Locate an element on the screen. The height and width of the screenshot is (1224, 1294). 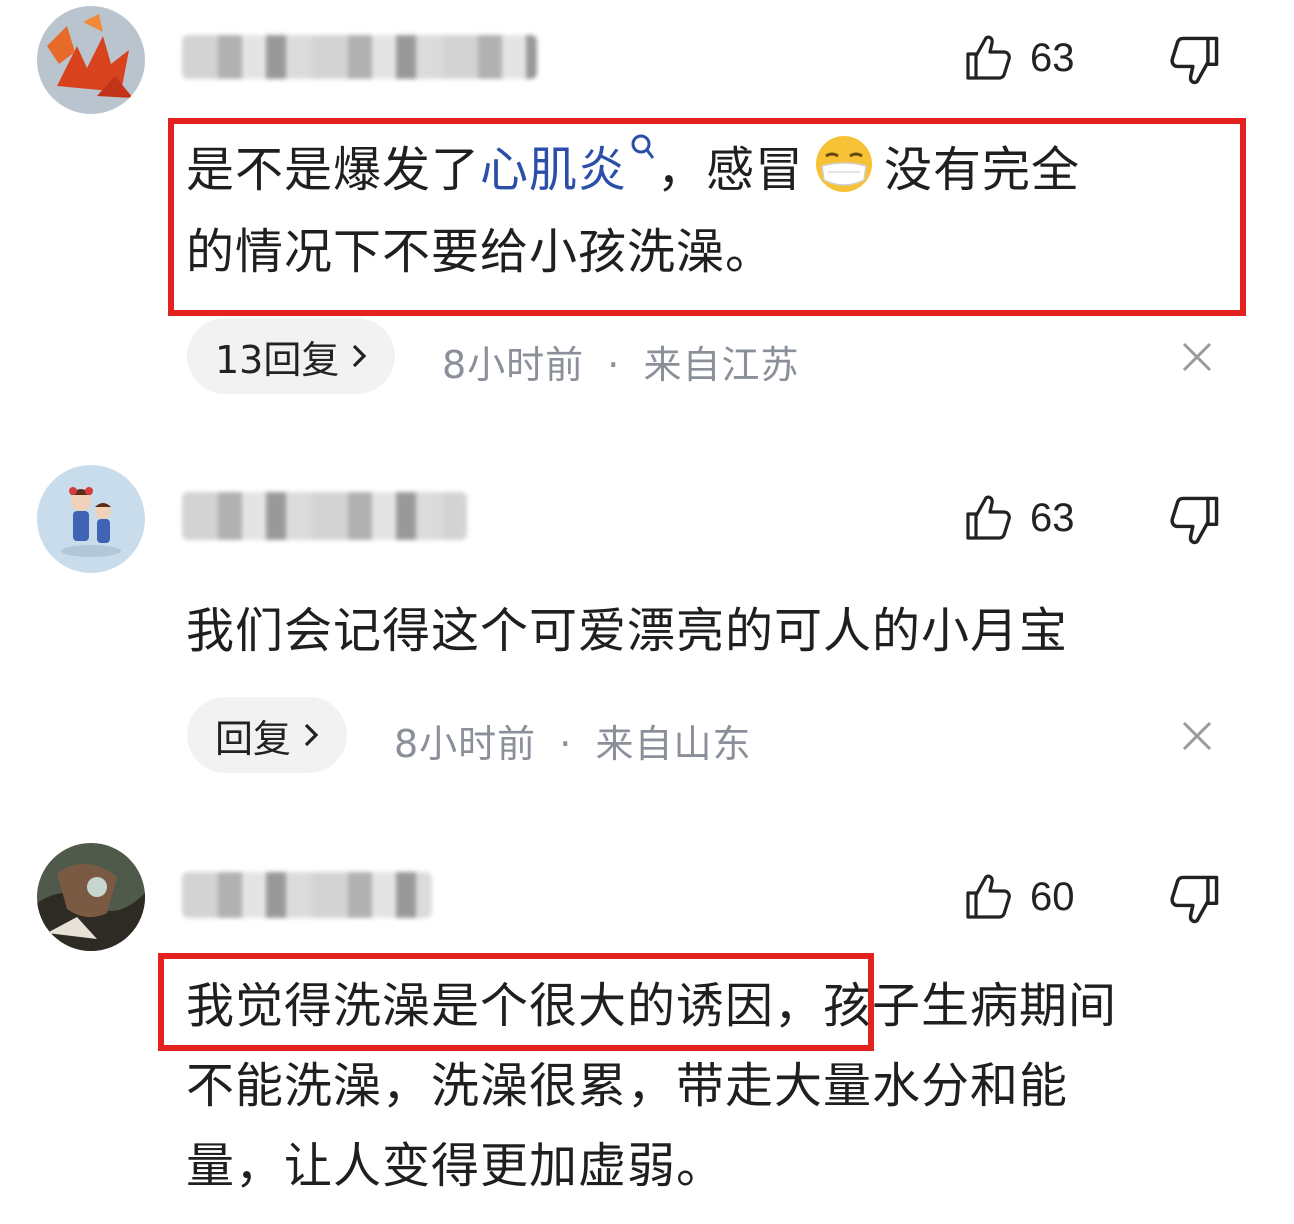
reply-label: 13回复 is located at coordinates (277, 359).